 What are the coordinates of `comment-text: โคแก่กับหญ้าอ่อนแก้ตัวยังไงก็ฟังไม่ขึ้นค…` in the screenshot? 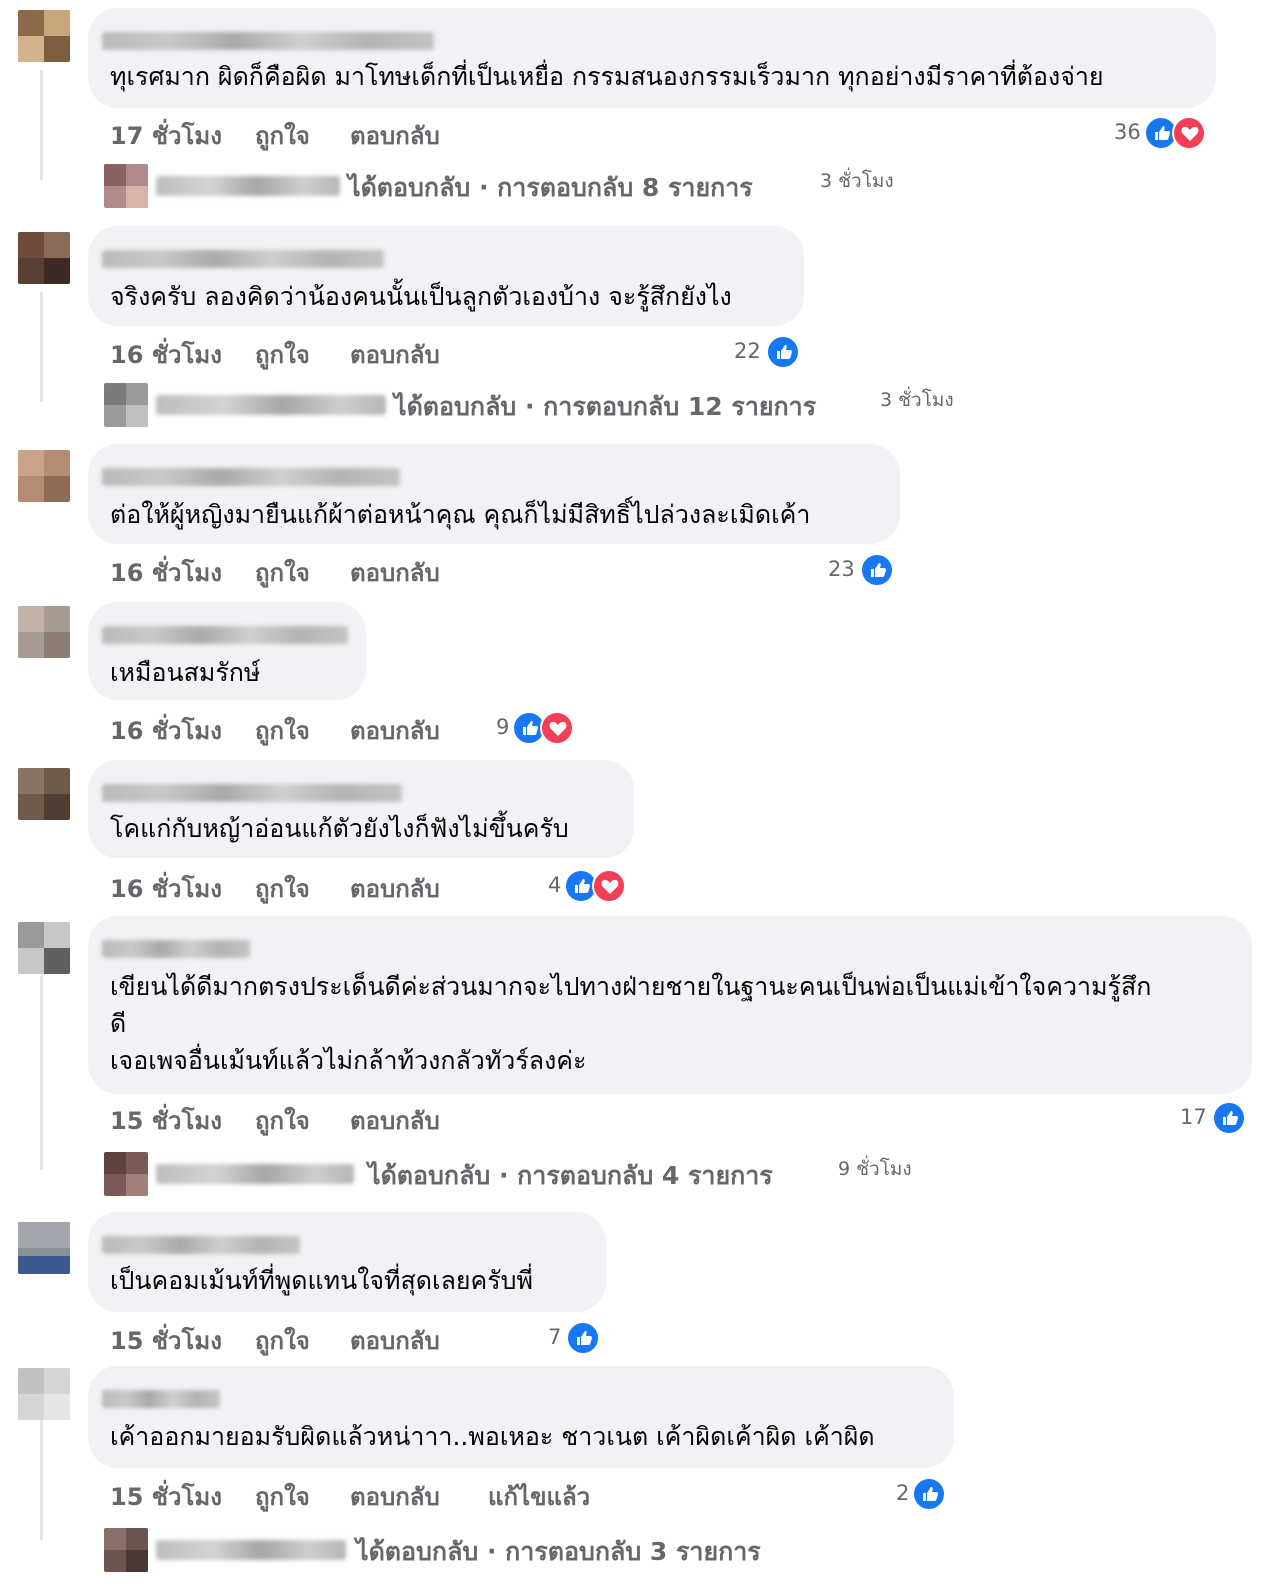 It's located at (339, 828).